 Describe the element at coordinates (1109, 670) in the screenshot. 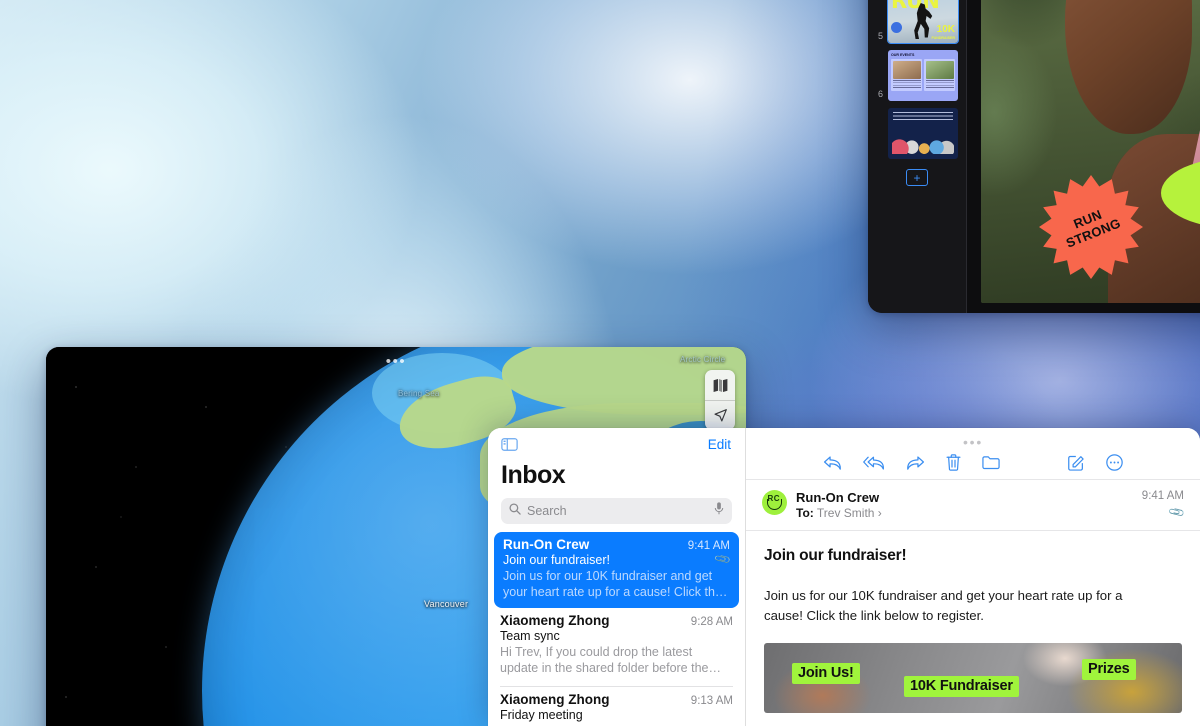

I see `banner-tag-prizes: Prizes` at that location.